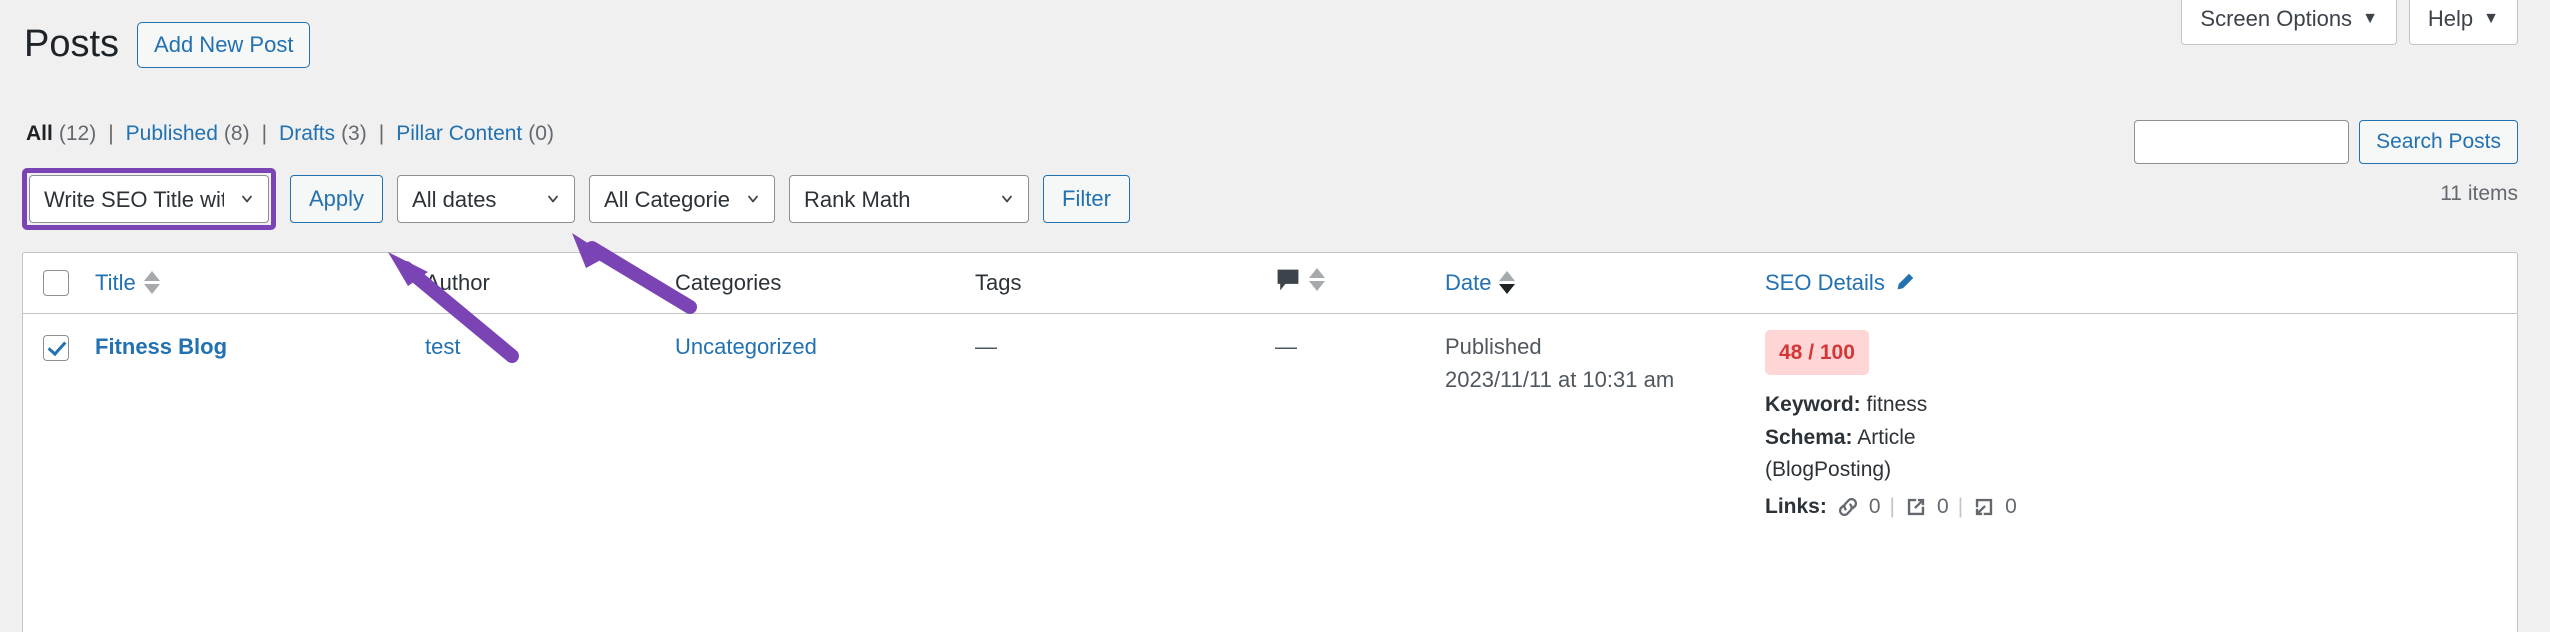 The height and width of the screenshot is (632, 2550). I want to click on screen-options-label: Screen Options, so click(2276, 18).